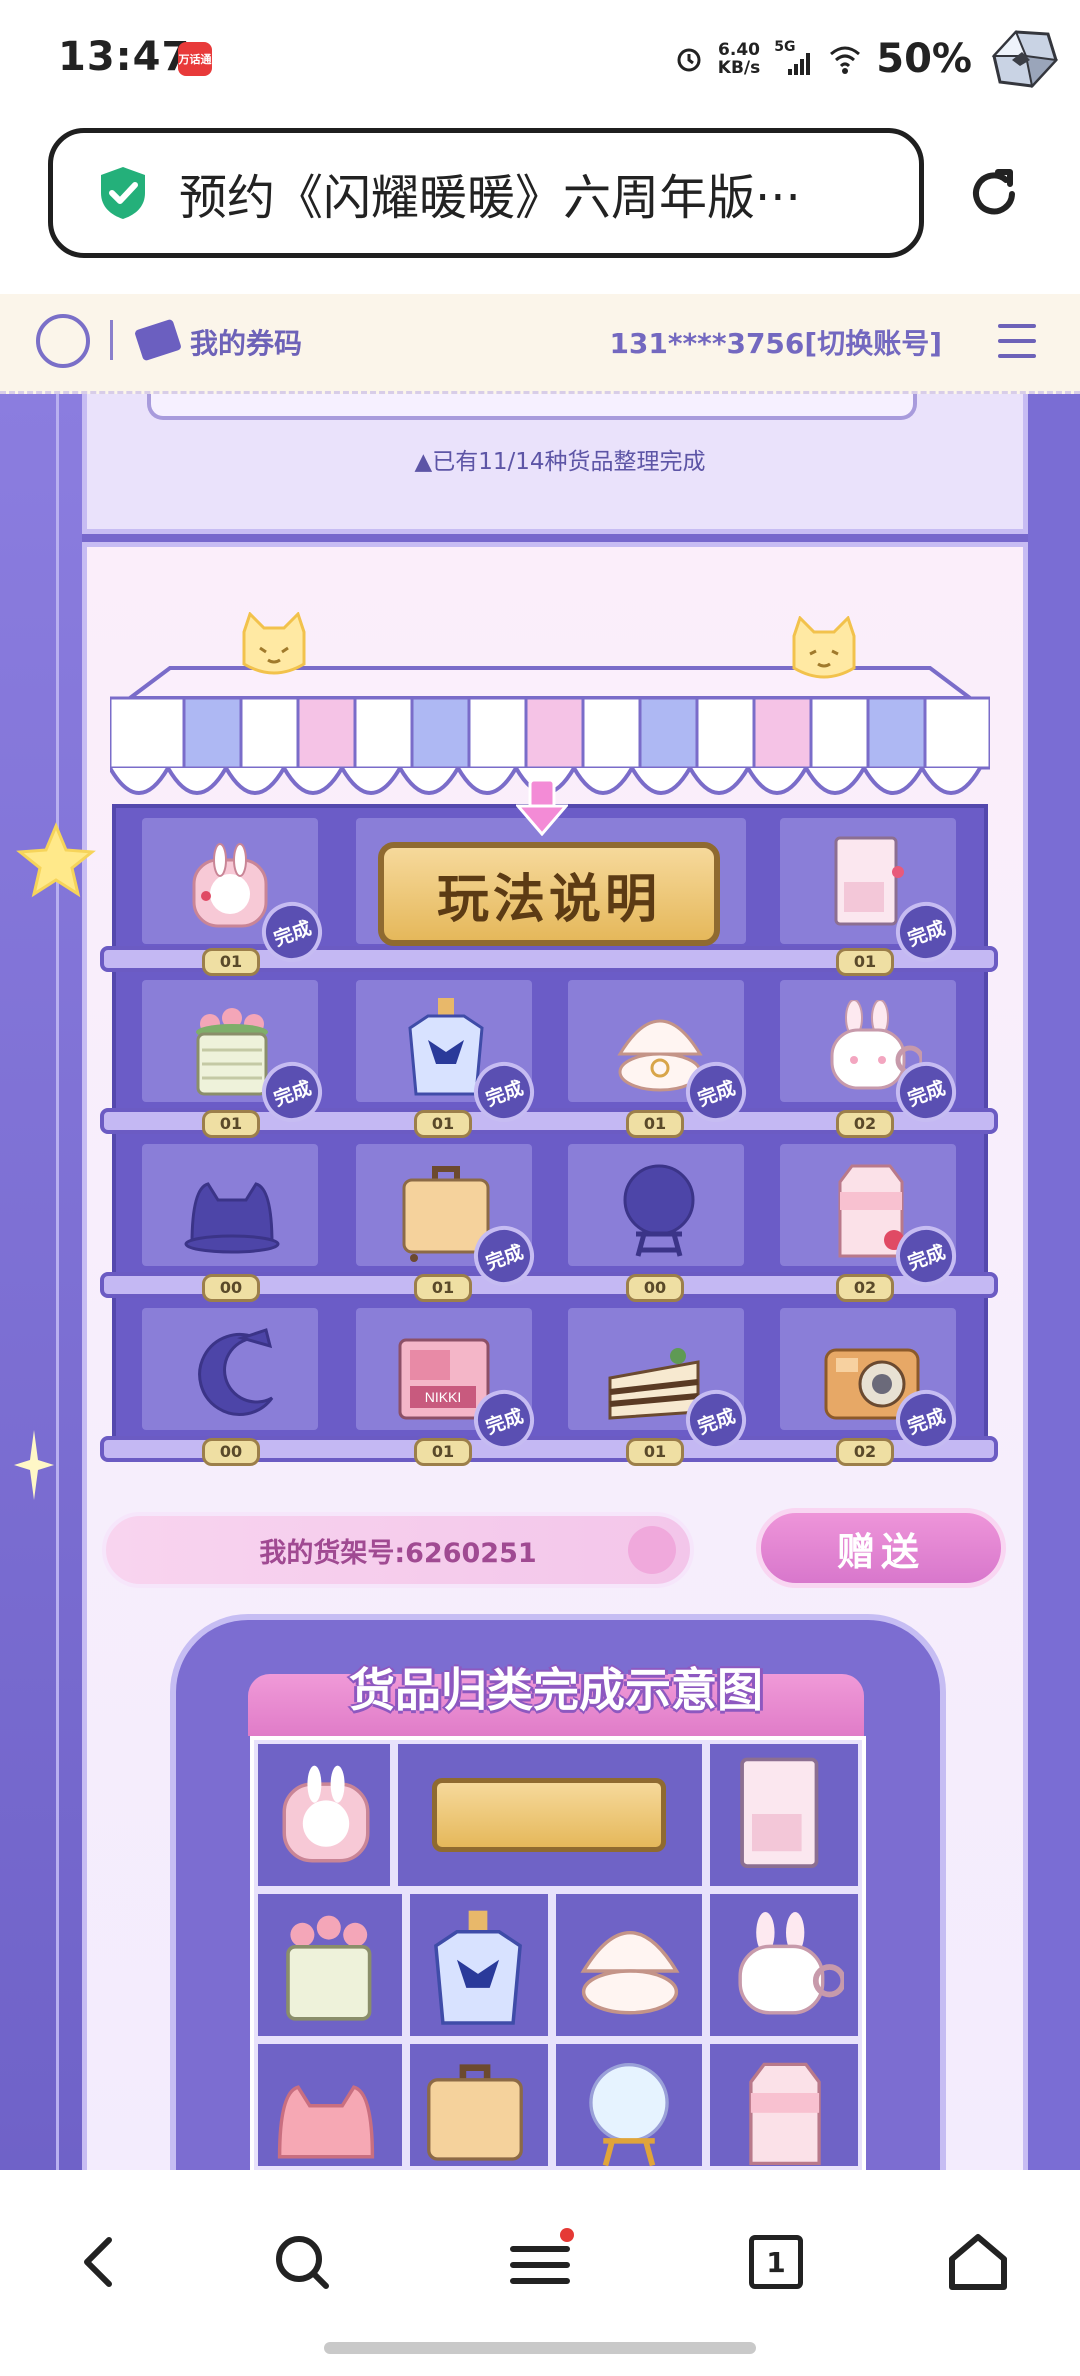 The width and height of the screenshot is (1080, 2376). What do you see at coordinates (329, 1968) in the screenshot?
I see `flower-basket-item` at bounding box center [329, 1968].